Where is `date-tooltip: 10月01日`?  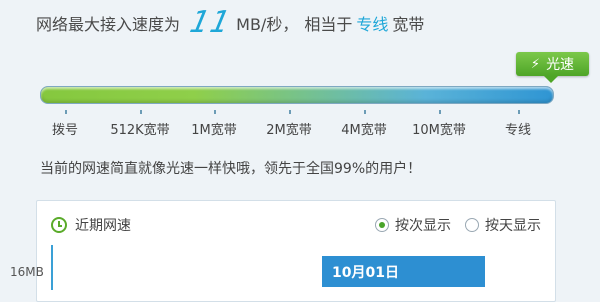
date-tooltip: 10月01日 is located at coordinates (403, 271).